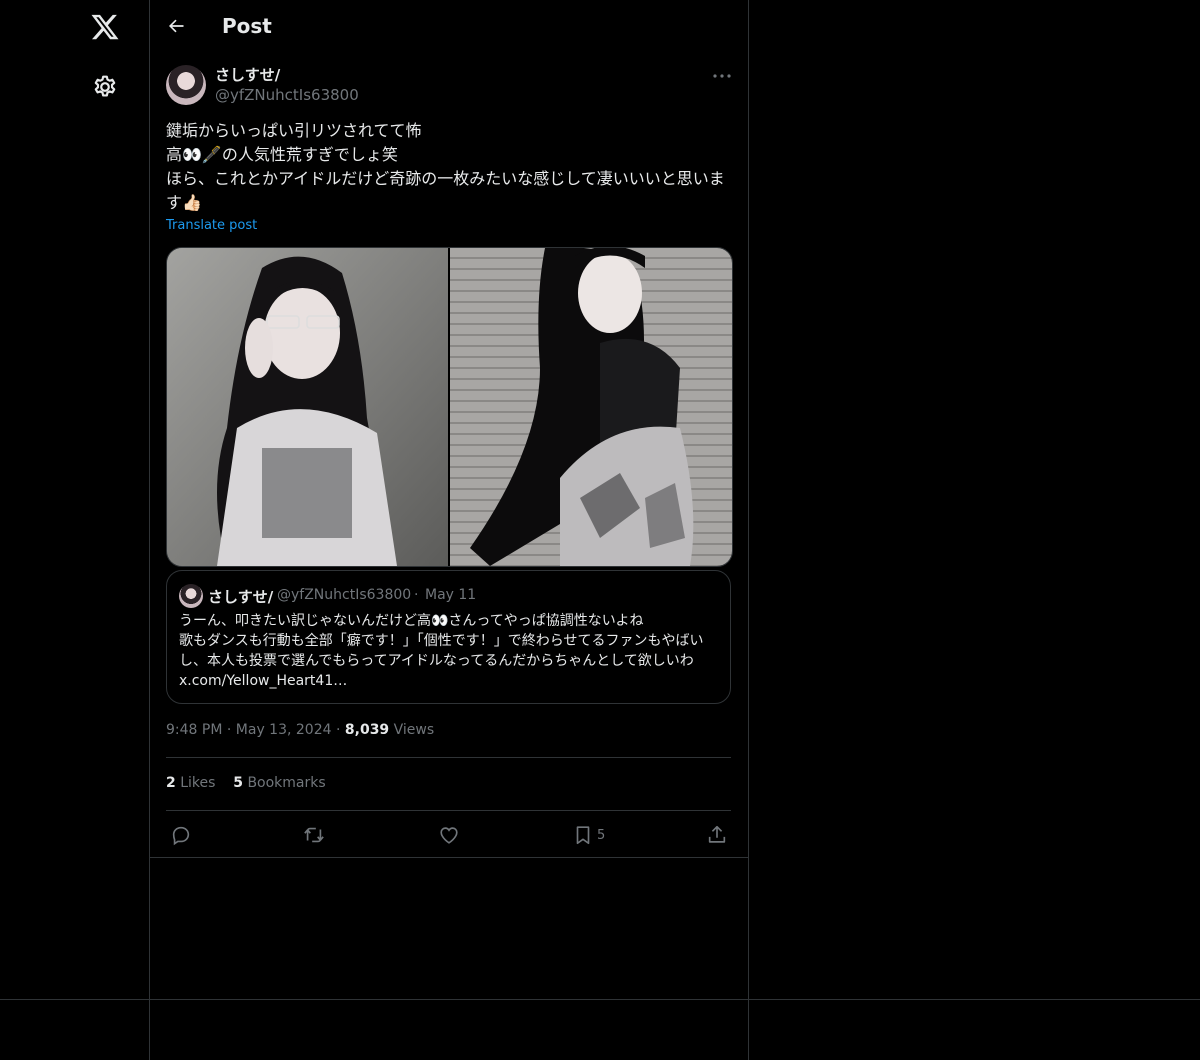  Describe the element at coordinates (286, 783) in the screenshot. I see `bookmarks-label: Bookmarks` at that location.